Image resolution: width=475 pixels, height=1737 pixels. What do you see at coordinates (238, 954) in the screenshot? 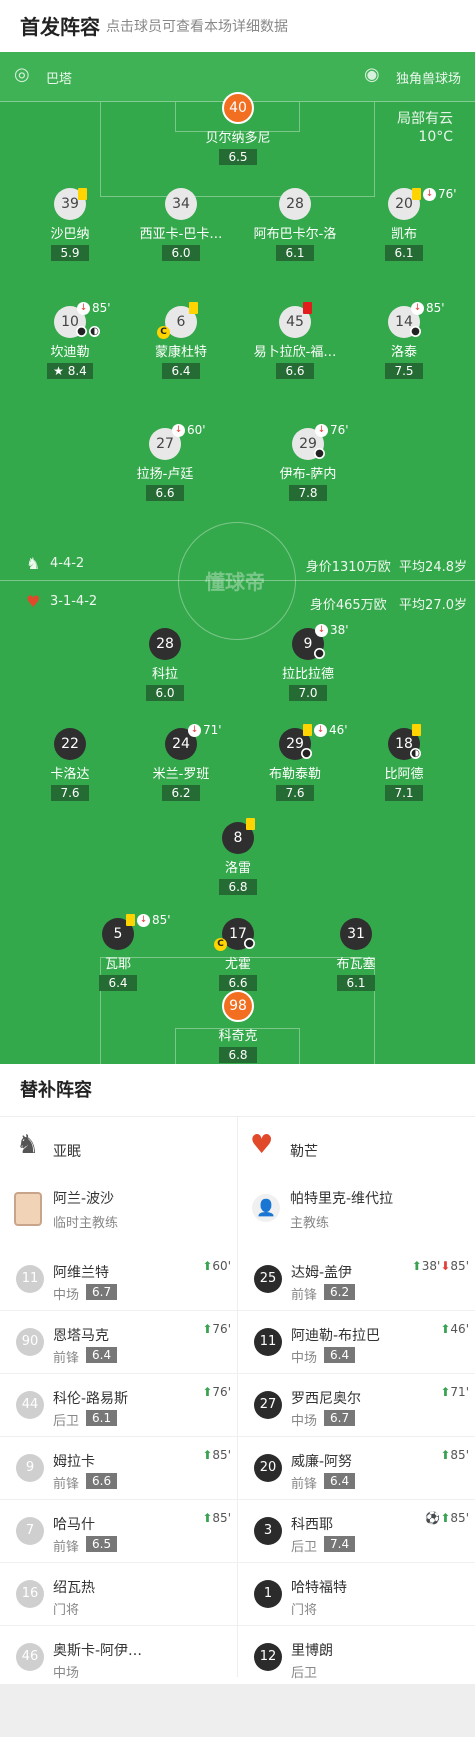
I see `player-17: 17 C ● 尤霍 6.6` at bounding box center [238, 954].